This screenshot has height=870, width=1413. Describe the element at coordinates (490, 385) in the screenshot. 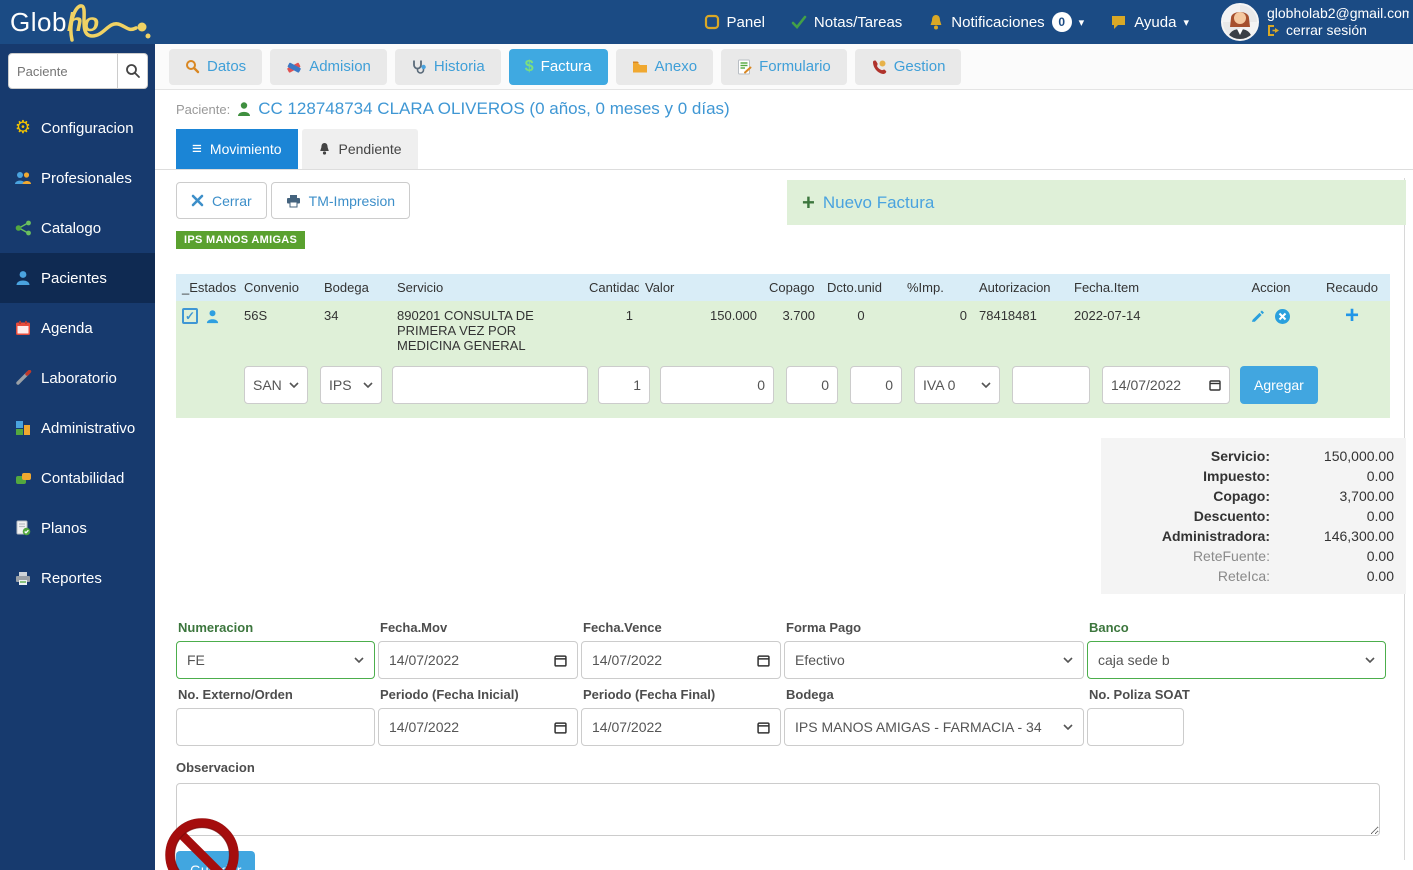

I see `servicio-input` at that location.